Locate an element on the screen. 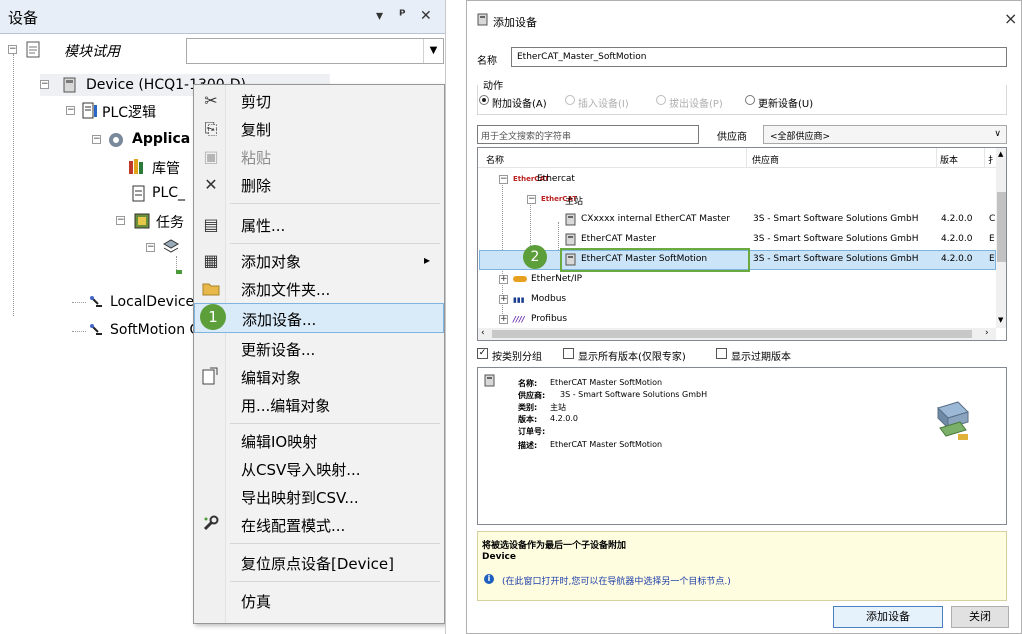 This screenshot has height=634, width=1022. table-header: 名称 供应商 版本 扌 is located at coordinates (738, 158).